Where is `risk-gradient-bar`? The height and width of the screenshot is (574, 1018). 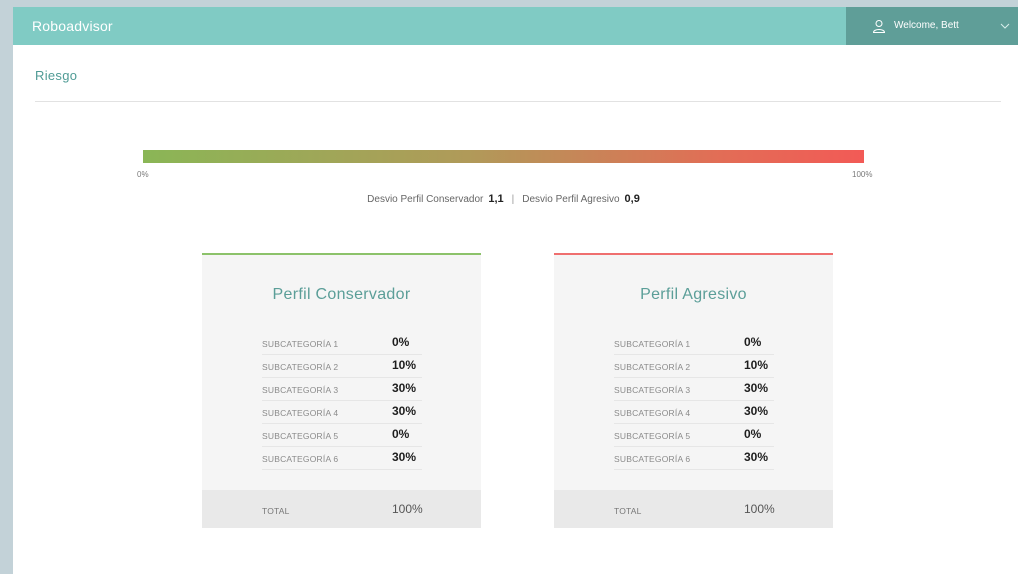
risk-gradient-bar is located at coordinates (503, 156).